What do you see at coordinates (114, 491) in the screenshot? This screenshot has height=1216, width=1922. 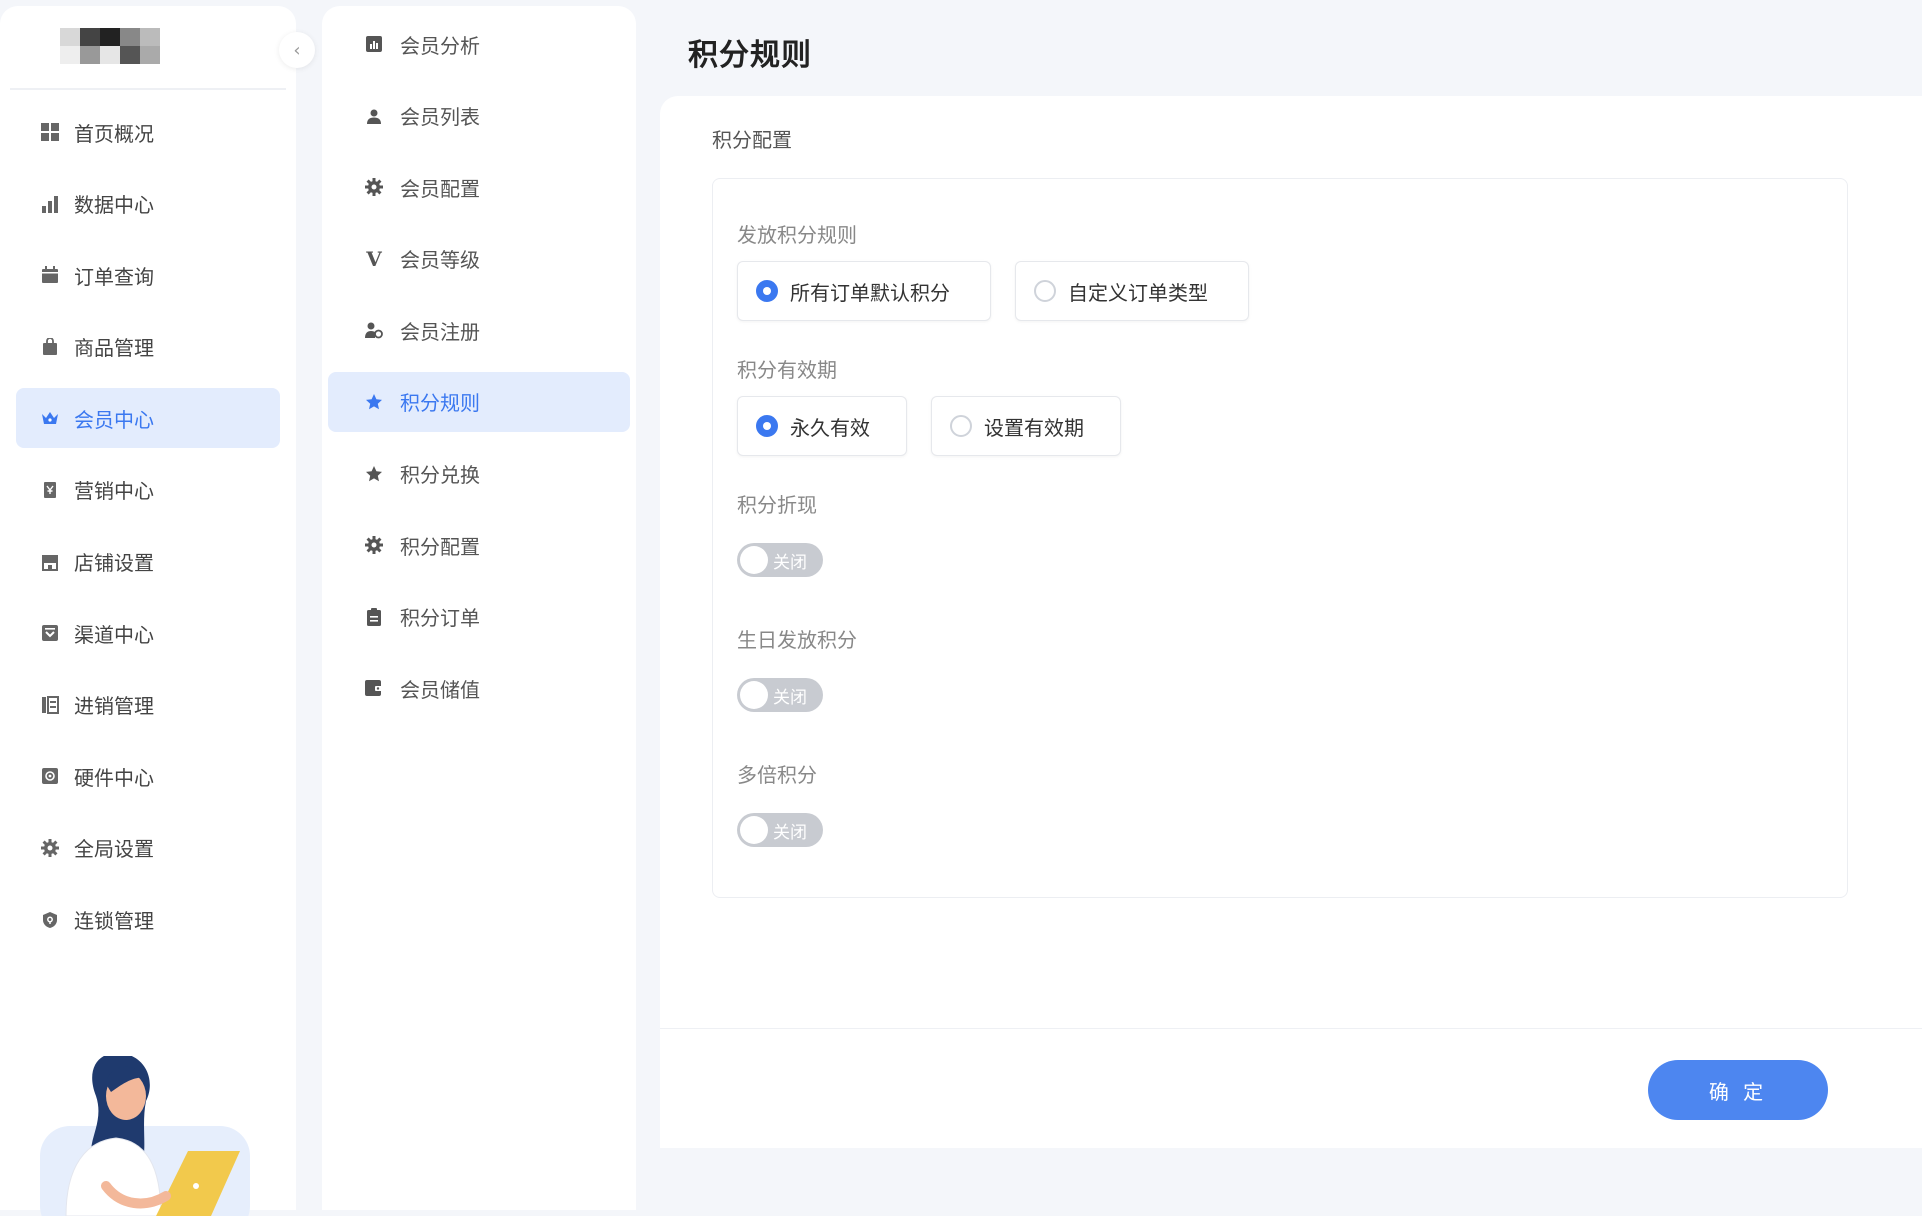 I see `sidebar-item-label: 营销中心` at bounding box center [114, 491].